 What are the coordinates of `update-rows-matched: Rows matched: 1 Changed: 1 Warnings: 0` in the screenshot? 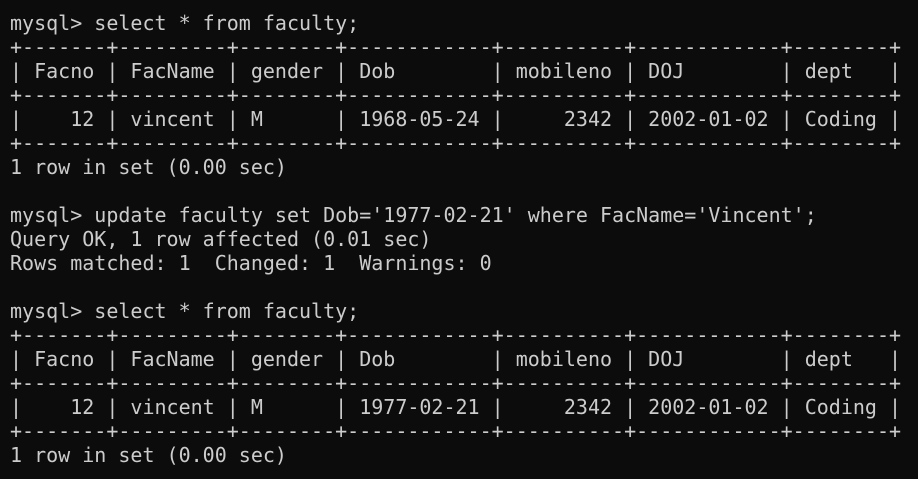 It's located at (251, 263).